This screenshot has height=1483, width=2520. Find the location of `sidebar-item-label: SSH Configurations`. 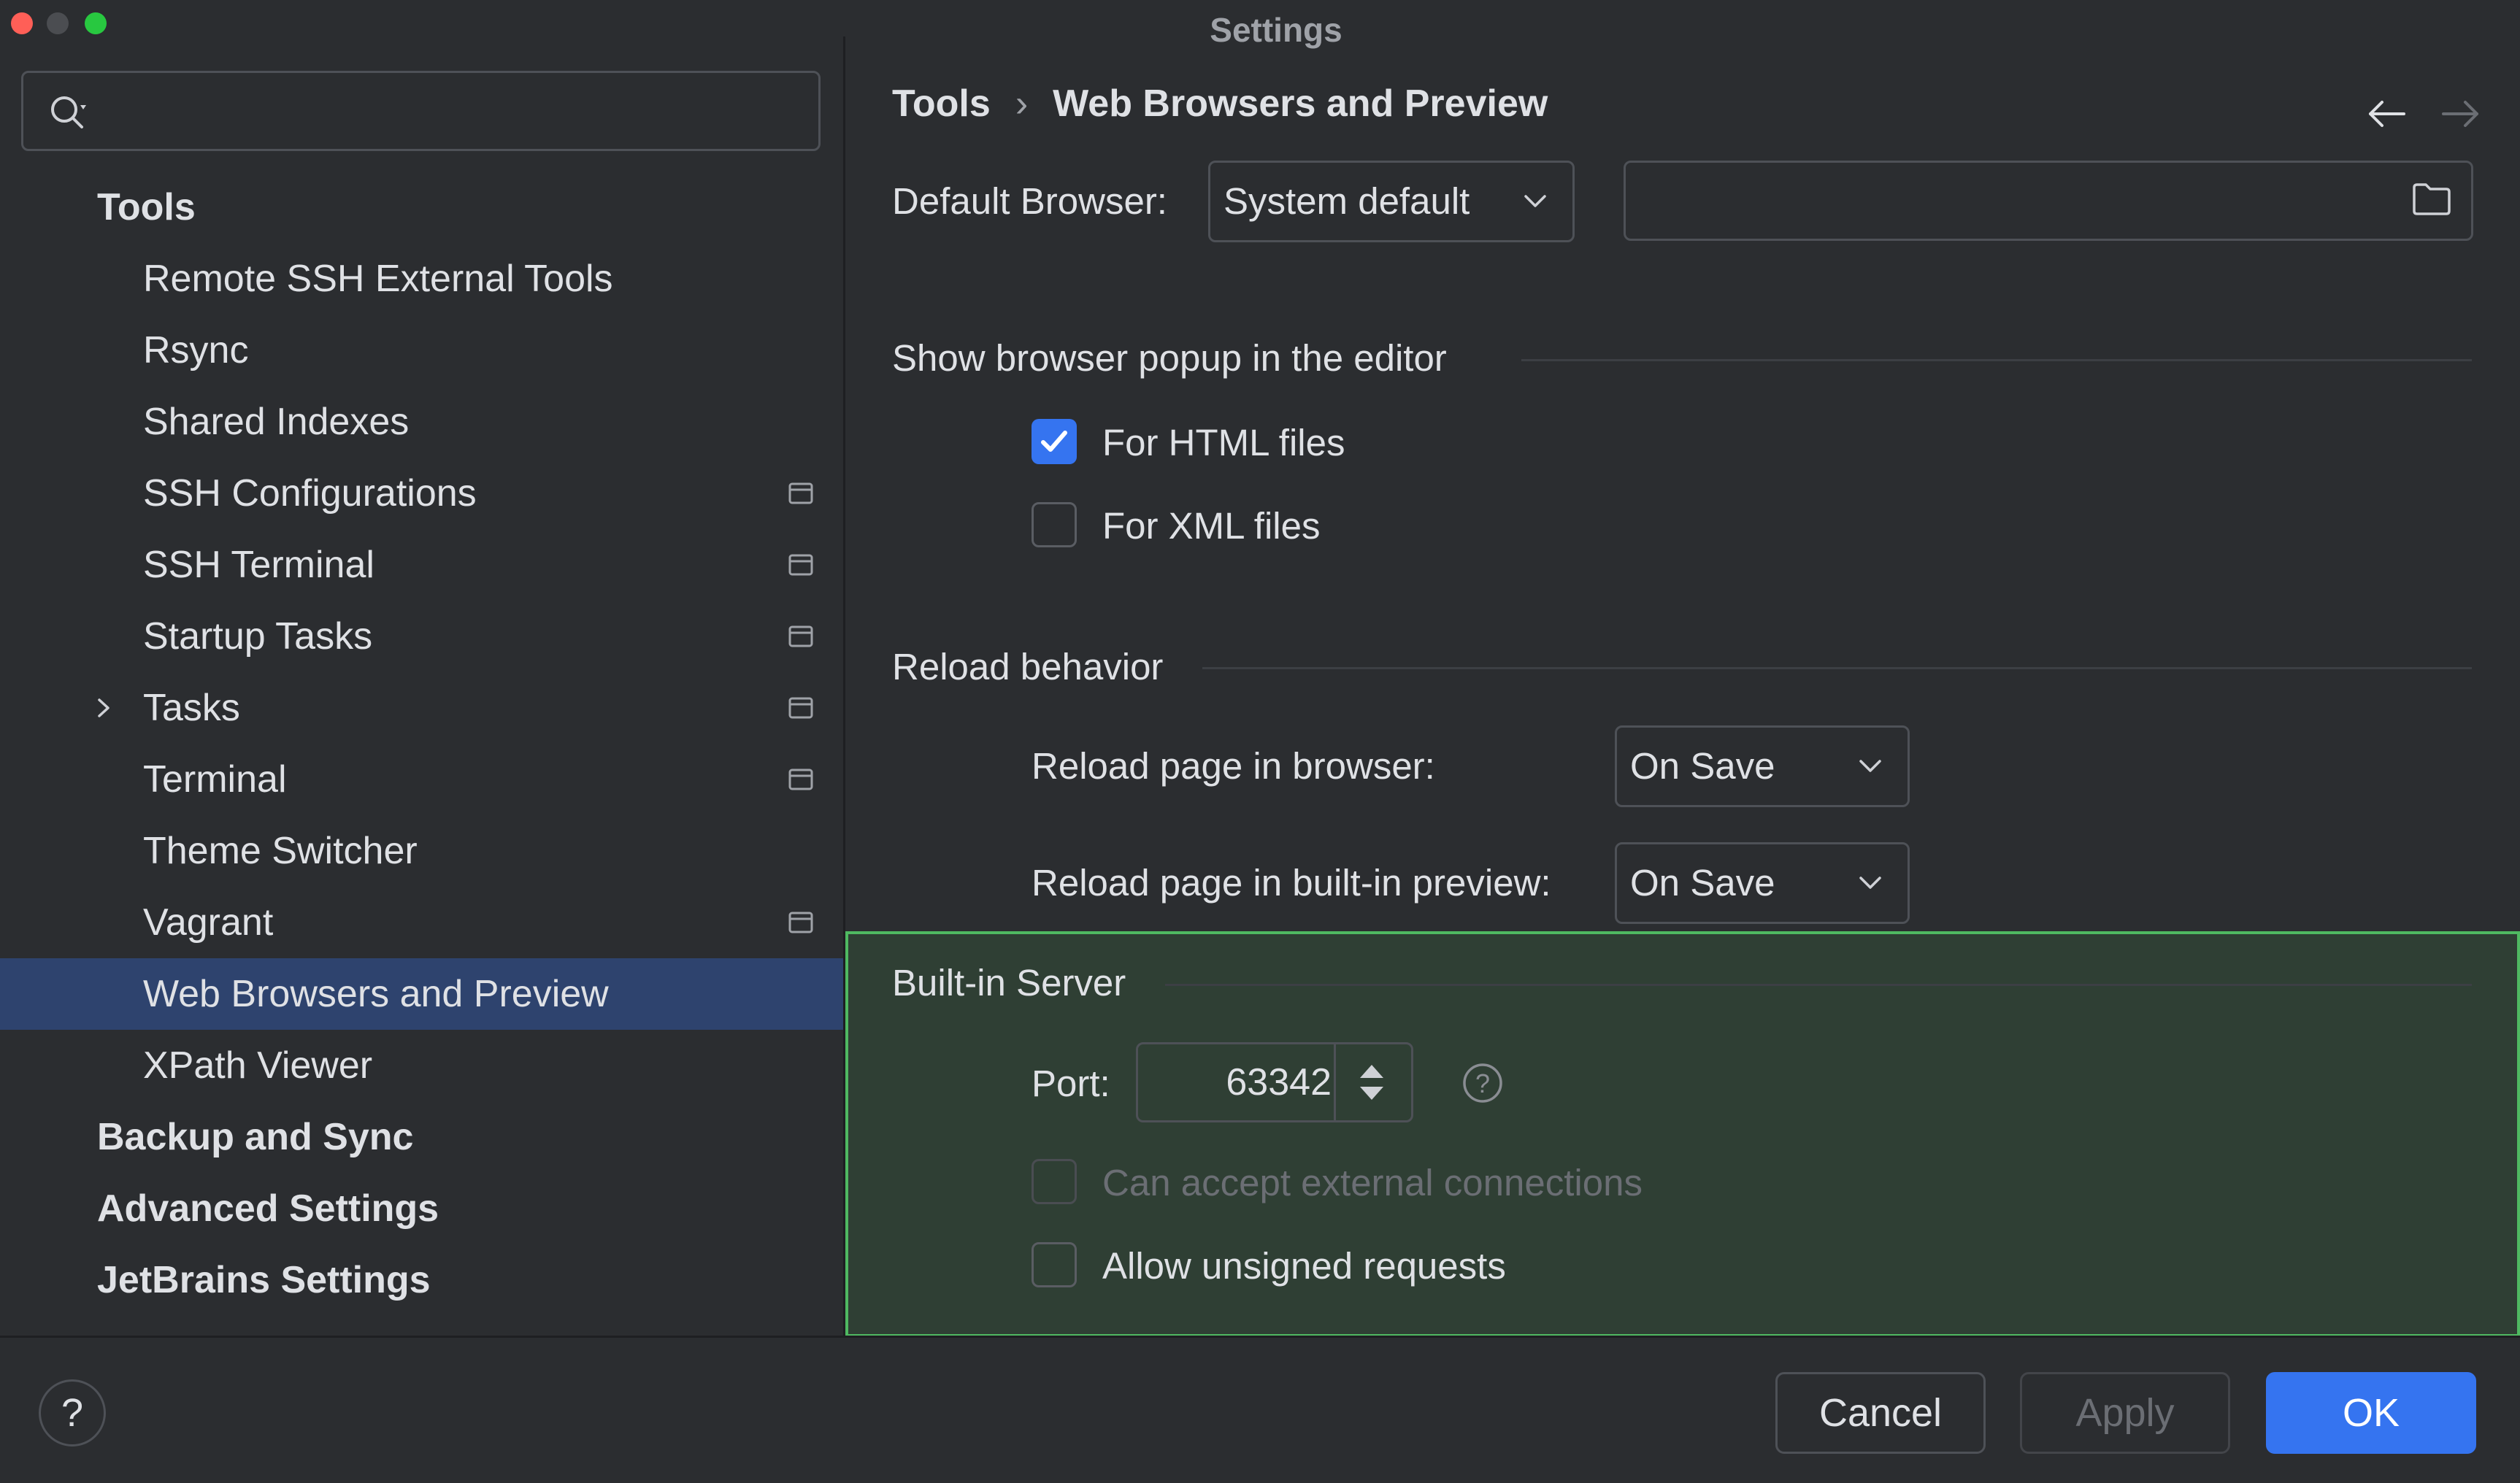

sidebar-item-label: SSH Configurations is located at coordinates (310, 494).